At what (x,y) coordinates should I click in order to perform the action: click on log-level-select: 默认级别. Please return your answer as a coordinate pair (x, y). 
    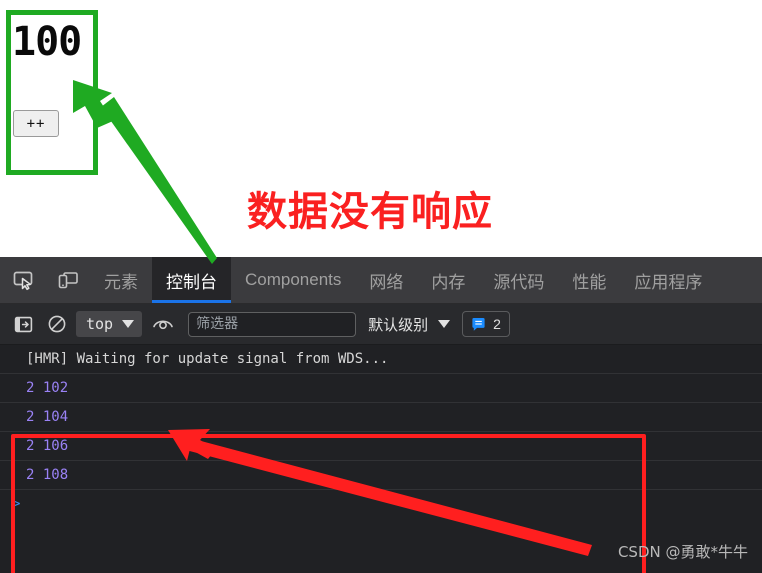
    Looking at the image, I should click on (409, 324).